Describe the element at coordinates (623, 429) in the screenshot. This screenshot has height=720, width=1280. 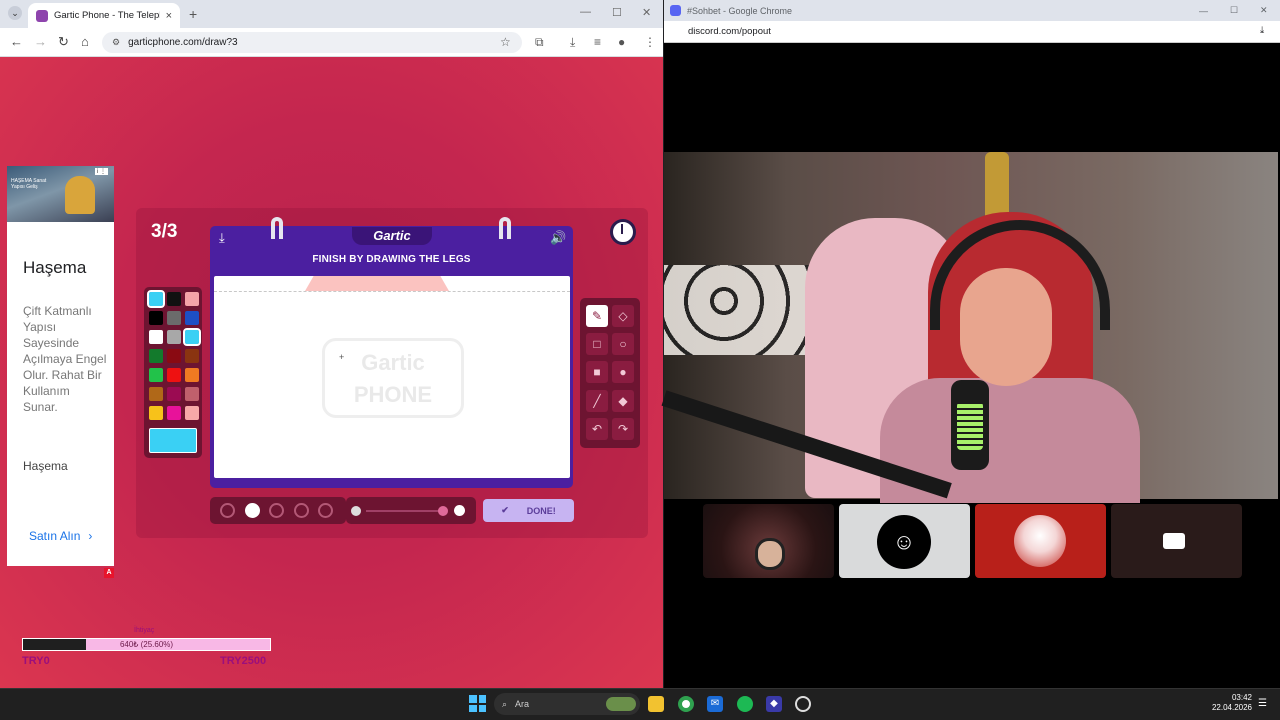
I see `redo-icon: ↷` at that location.